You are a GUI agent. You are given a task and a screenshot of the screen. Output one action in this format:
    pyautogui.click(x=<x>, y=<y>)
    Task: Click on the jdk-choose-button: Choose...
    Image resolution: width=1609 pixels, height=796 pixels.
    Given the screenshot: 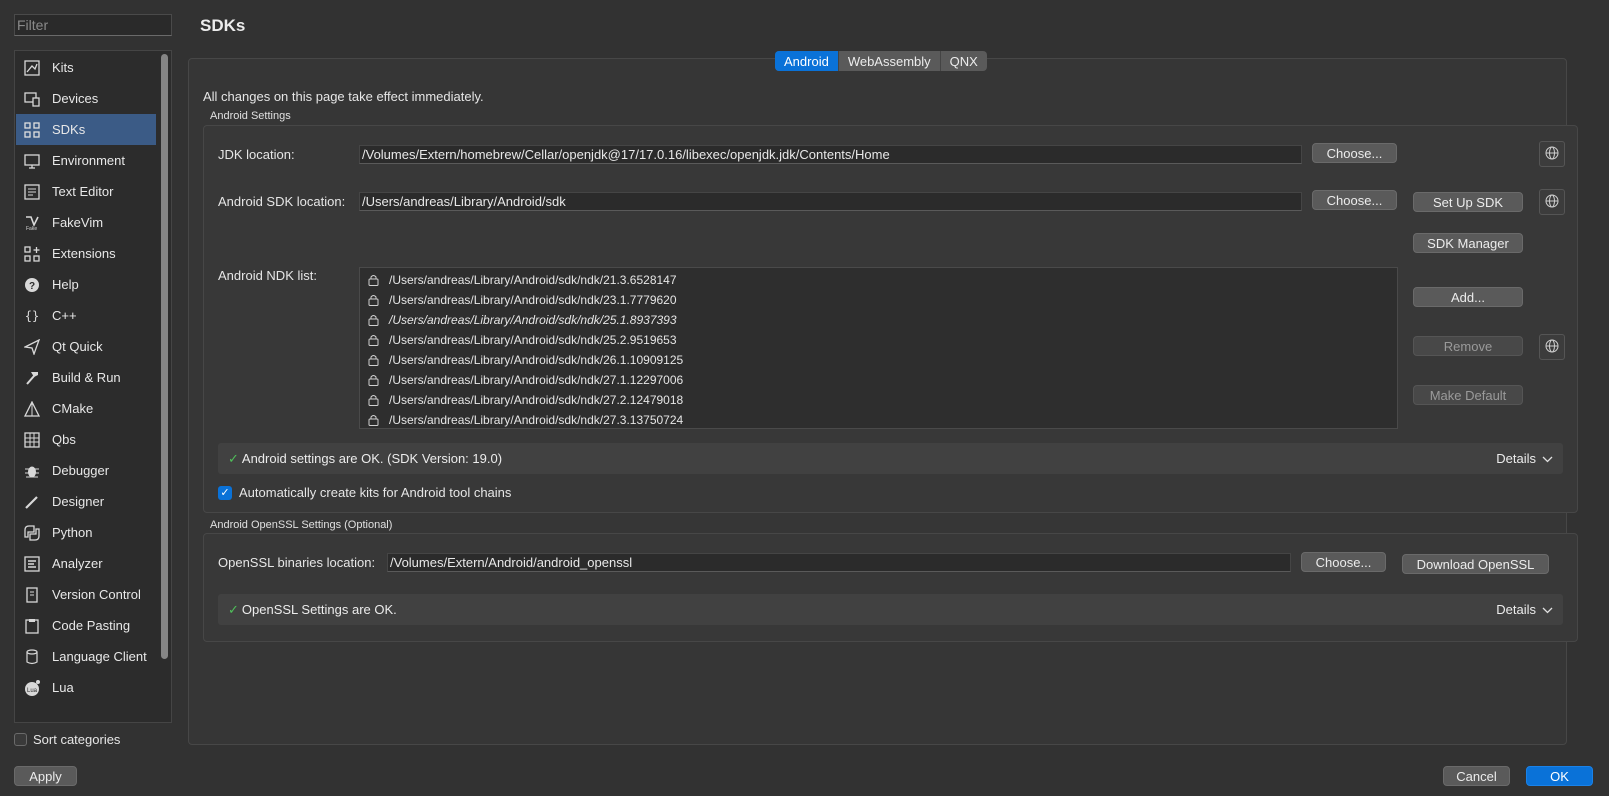 What is the action you would take?
    pyautogui.click(x=1354, y=153)
    